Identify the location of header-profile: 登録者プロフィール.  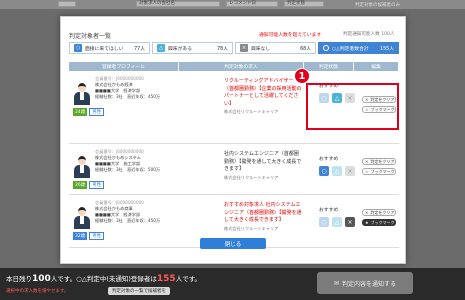
(124, 66).